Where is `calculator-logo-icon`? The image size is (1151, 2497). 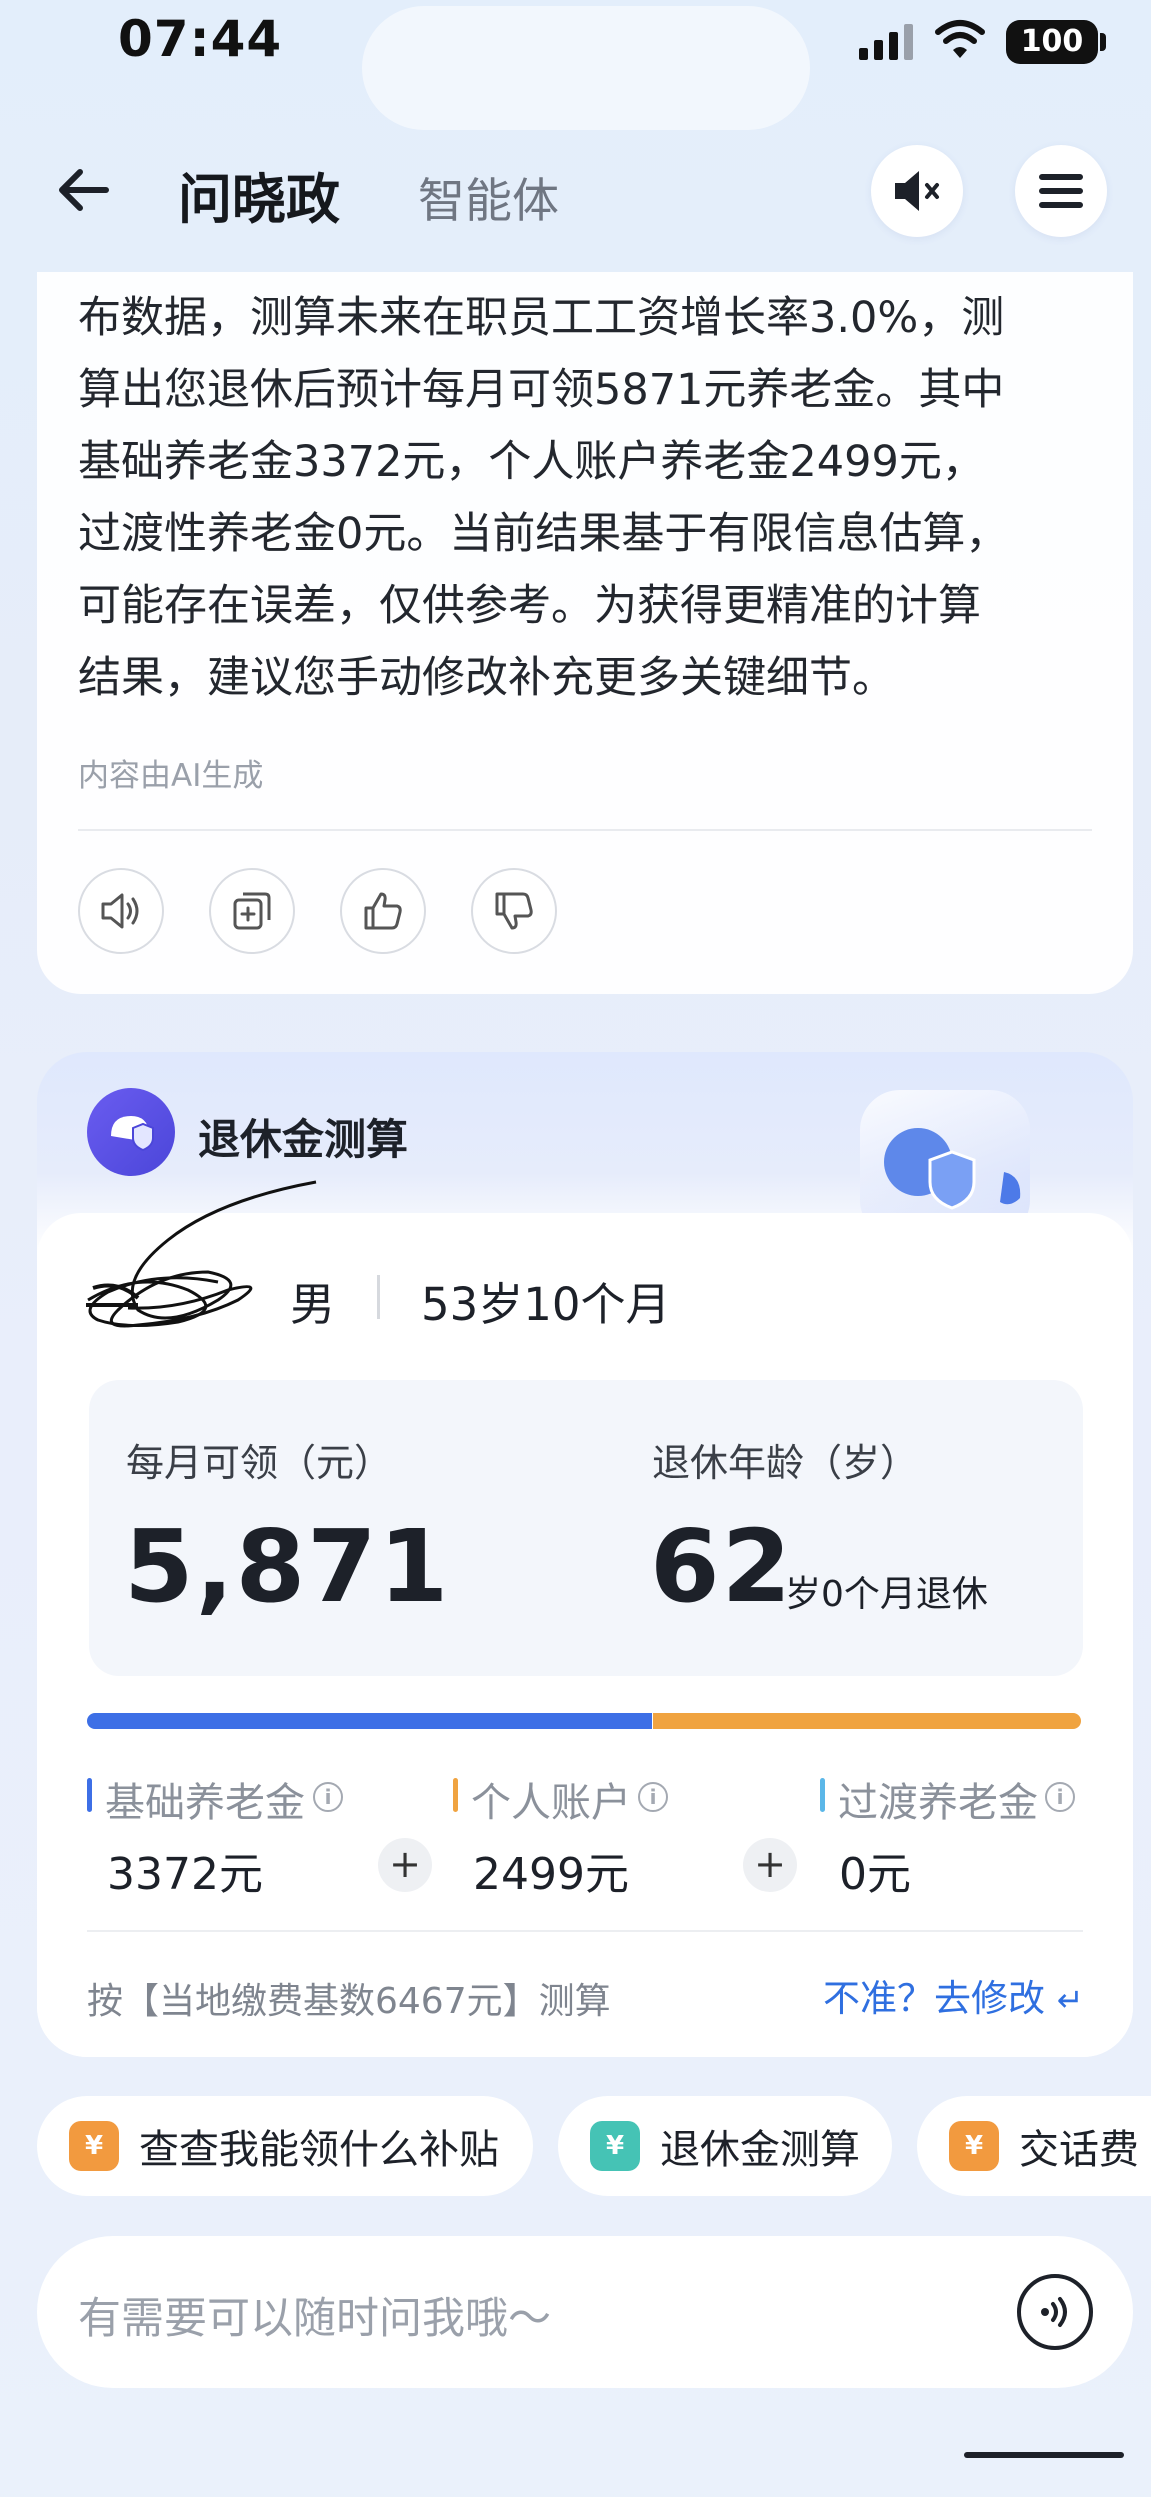 calculator-logo-icon is located at coordinates (131, 1132).